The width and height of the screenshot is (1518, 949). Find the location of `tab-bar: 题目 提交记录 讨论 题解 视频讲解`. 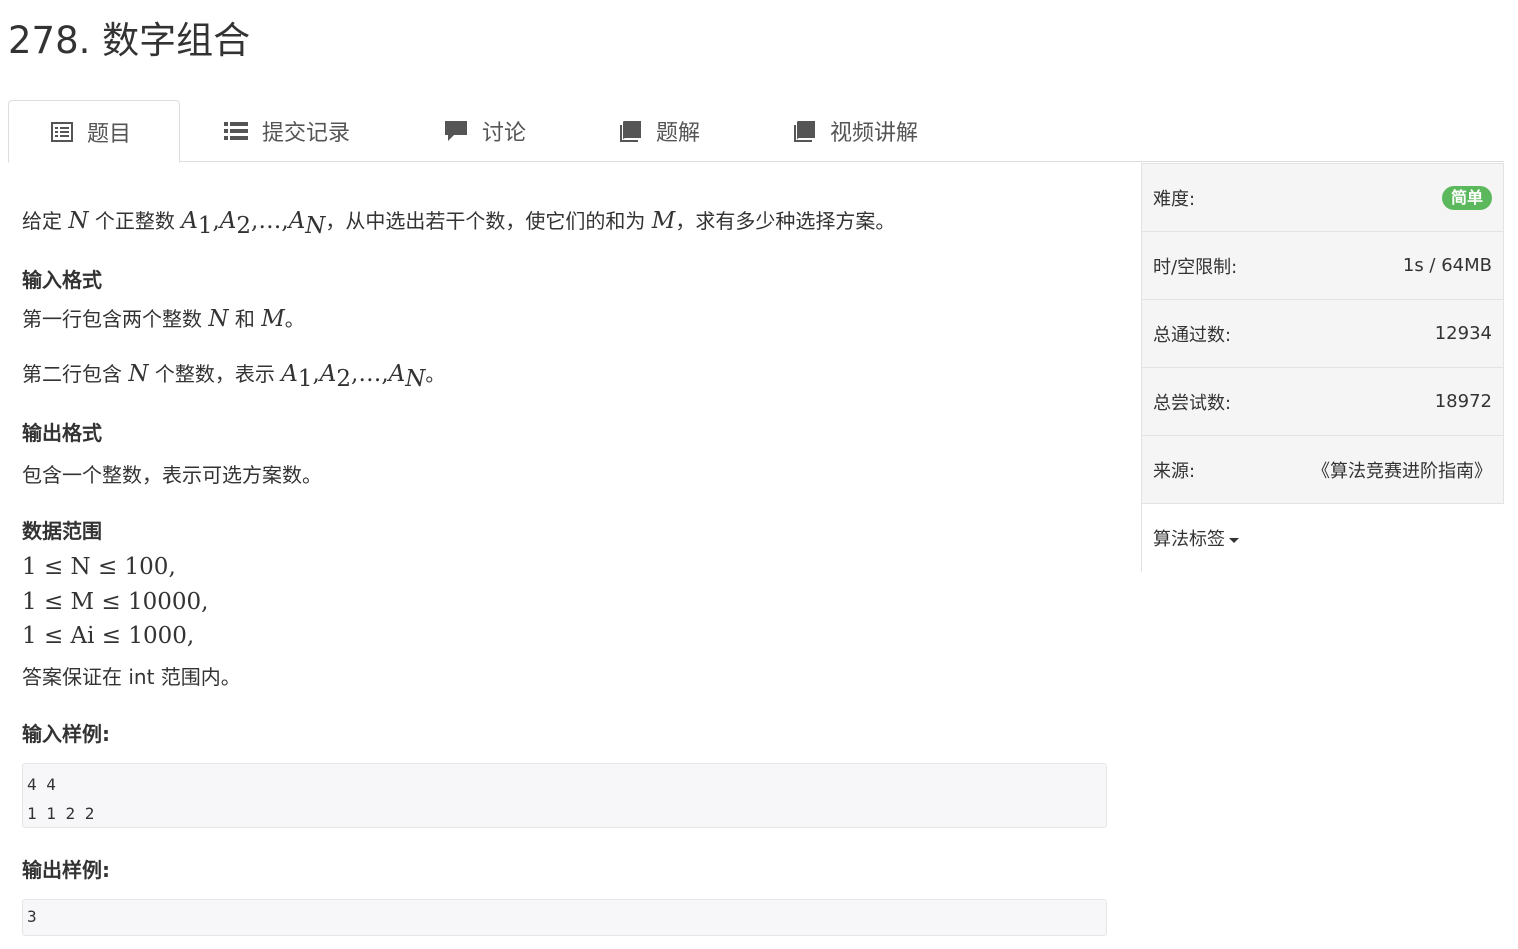

tab-bar: 题目 提交记录 讨论 题解 视频讲解 is located at coordinates (756, 131).